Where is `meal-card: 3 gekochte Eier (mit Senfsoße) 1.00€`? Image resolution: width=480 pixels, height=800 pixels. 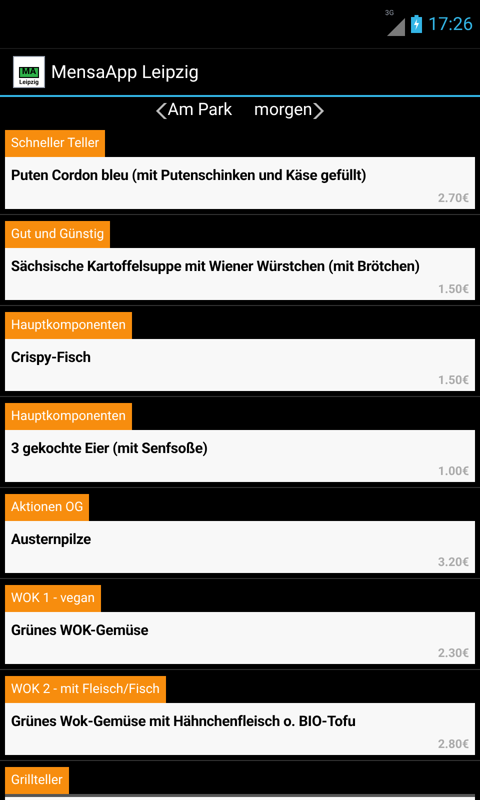
meal-card: 3 gekochte Eier (mit Senfsoße) 1.00€ is located at coordinates (240, 456).